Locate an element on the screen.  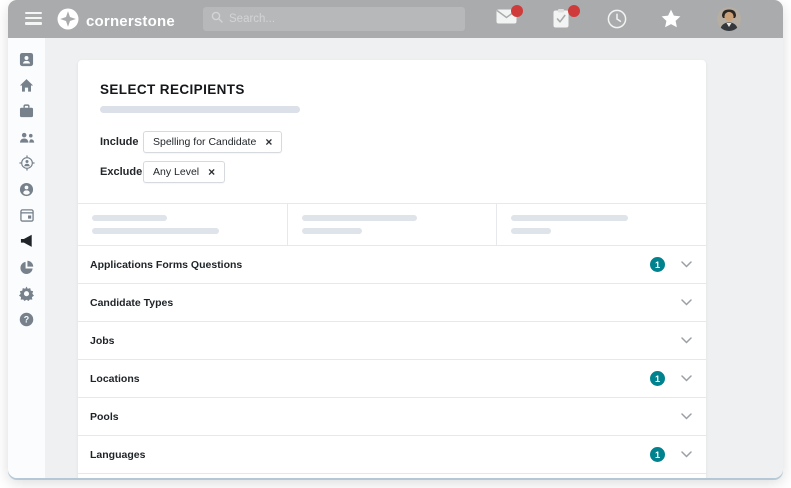
sidebar-item-help-icon: ? is located at coordinates (27, 319).